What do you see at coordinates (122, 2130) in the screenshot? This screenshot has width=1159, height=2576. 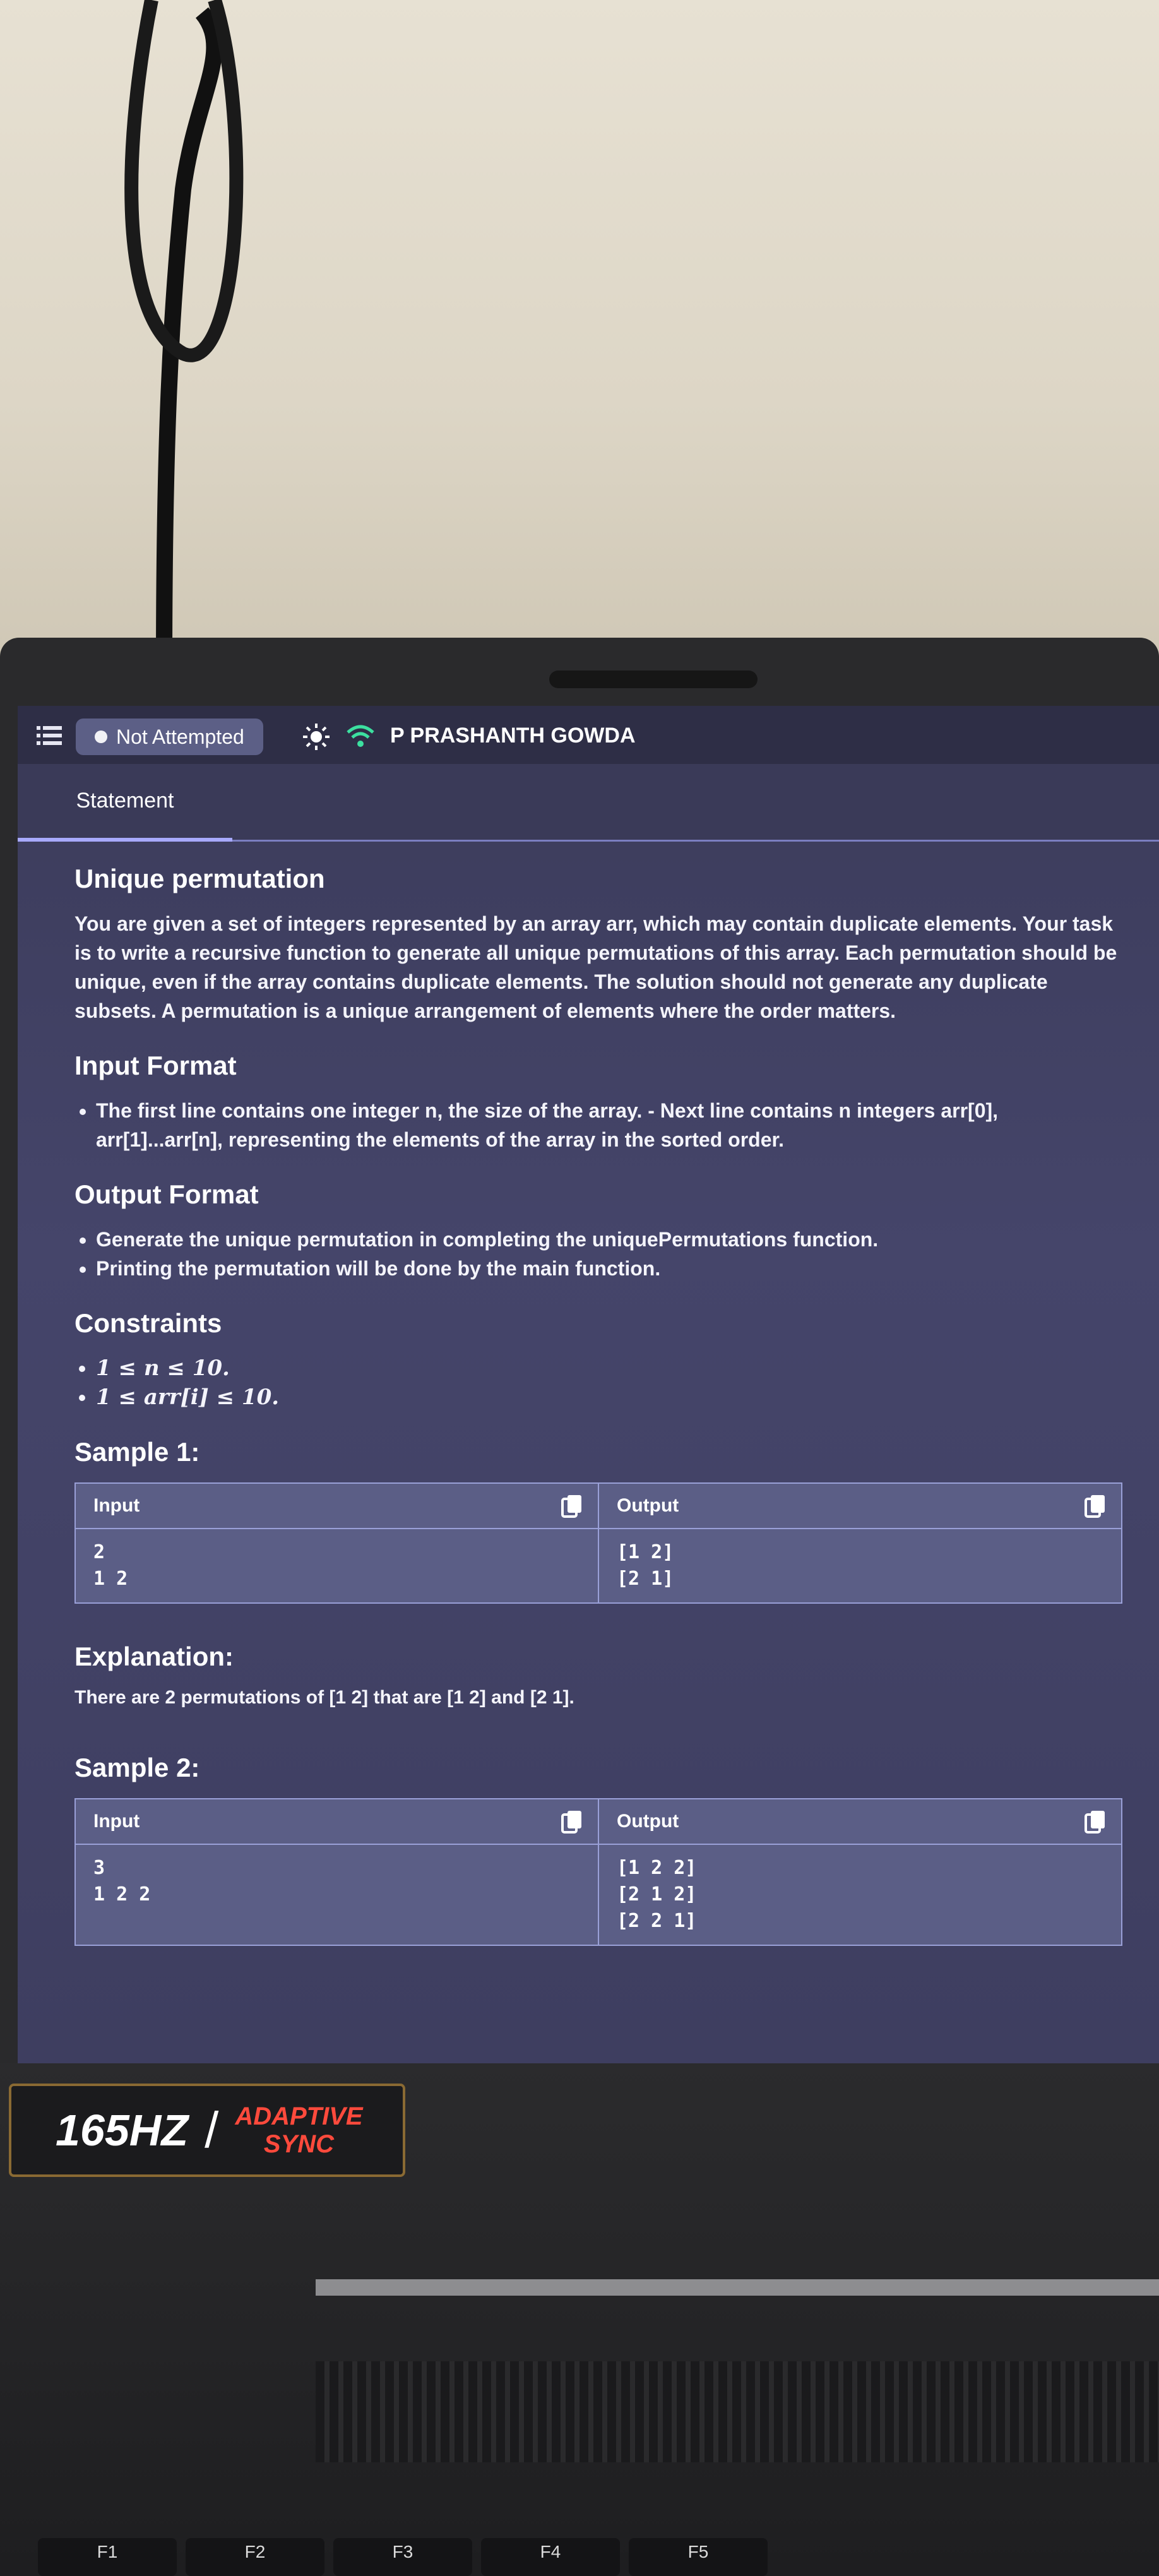 I see `badge-rate-text: 165HZ` at bounding box center [122, 2130].